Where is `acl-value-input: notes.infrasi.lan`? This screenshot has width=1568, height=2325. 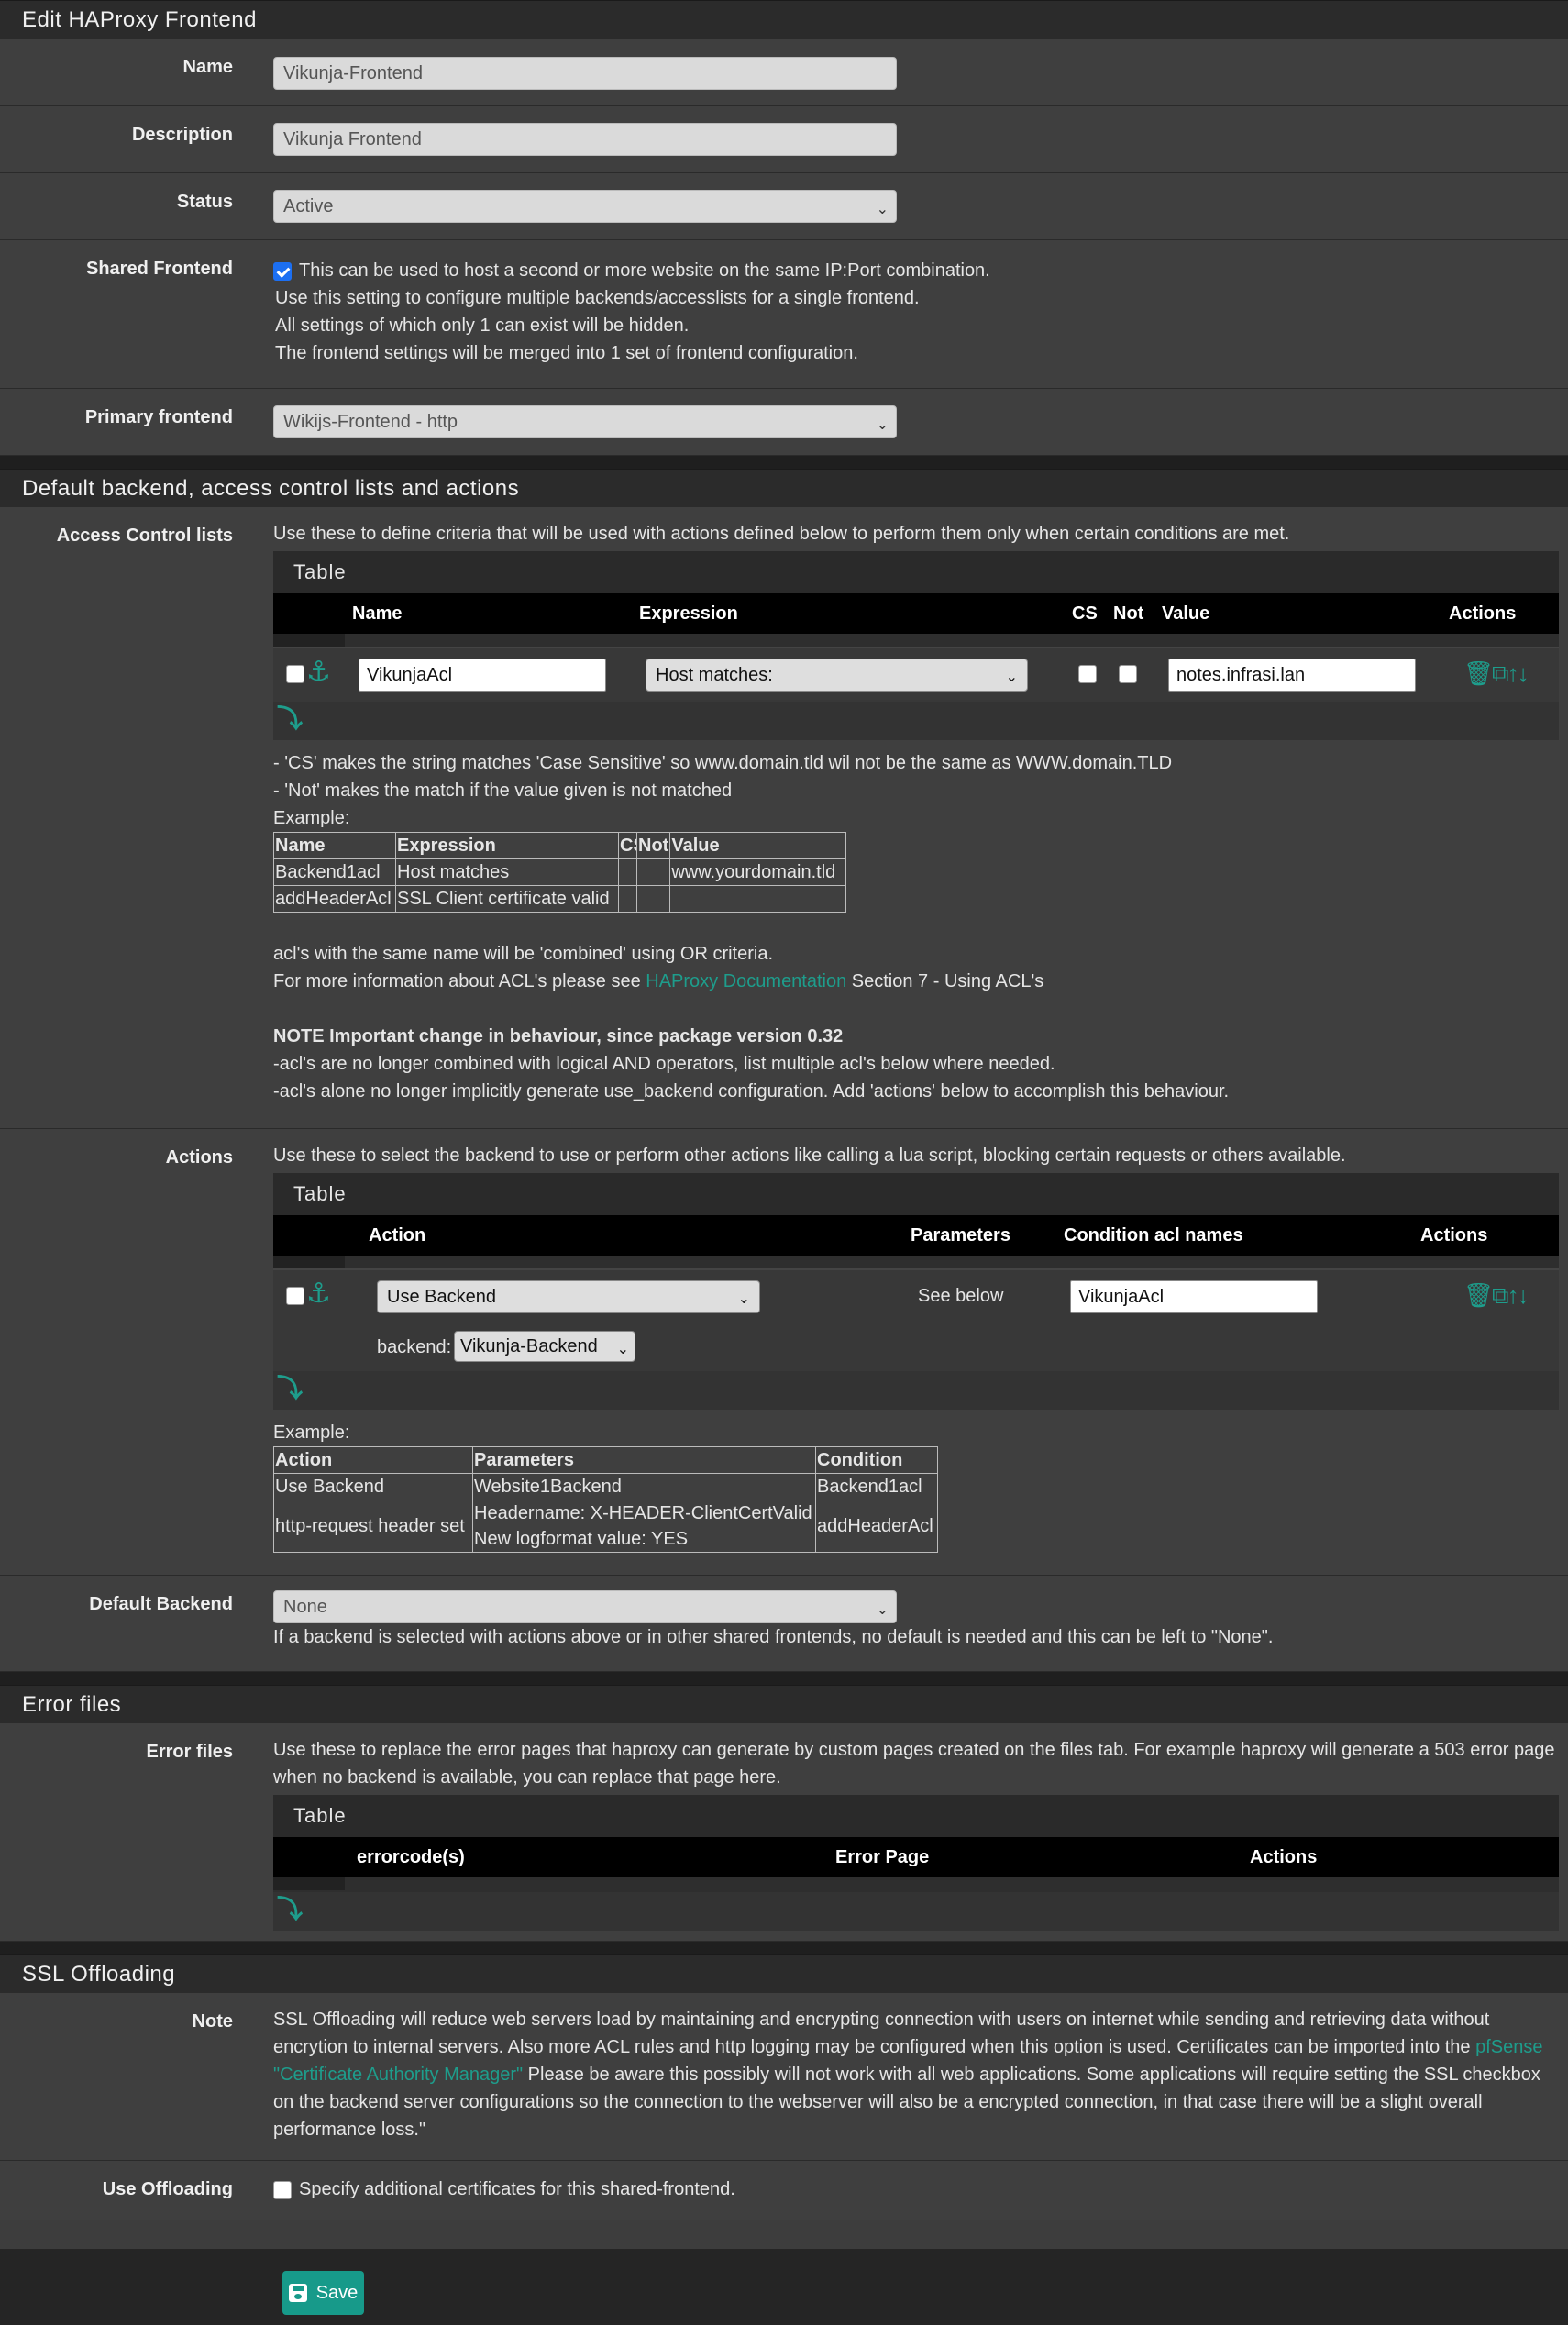 acl-value-input: notes.infrasi.lan is located at coordinates (1292, 675).